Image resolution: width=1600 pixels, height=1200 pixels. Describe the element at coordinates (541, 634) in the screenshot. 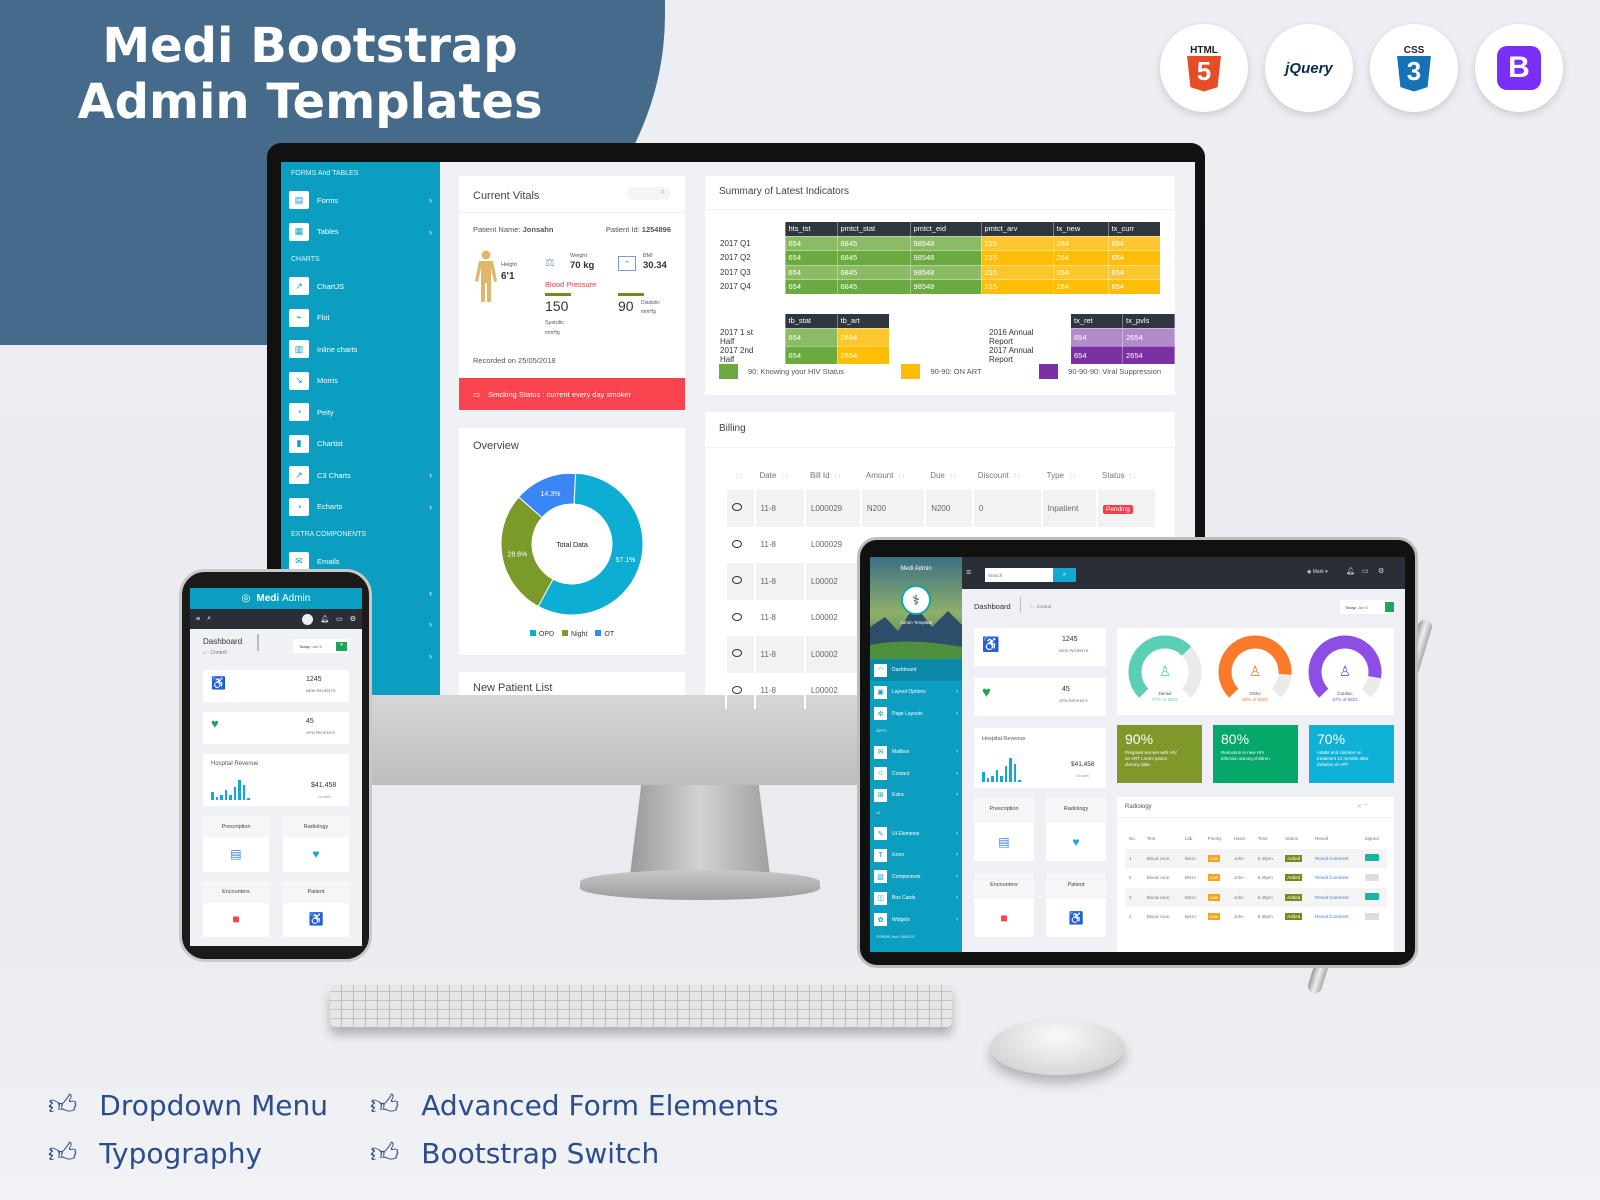

I see `legend-item: OPD` at that location.